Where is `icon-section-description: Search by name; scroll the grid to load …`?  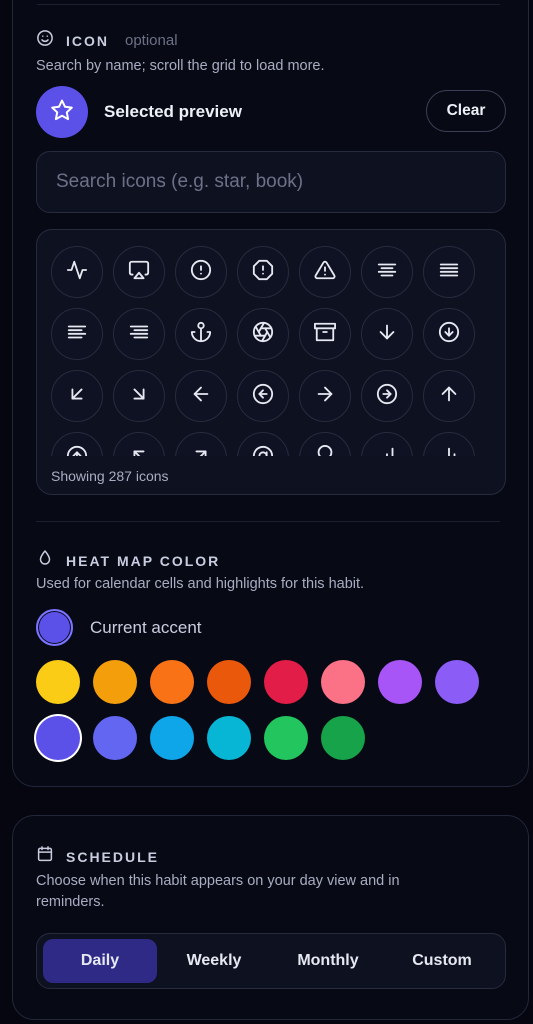
icon-section-description: Search by name; scroll the grid to load … is located at coordinates (180, 66).